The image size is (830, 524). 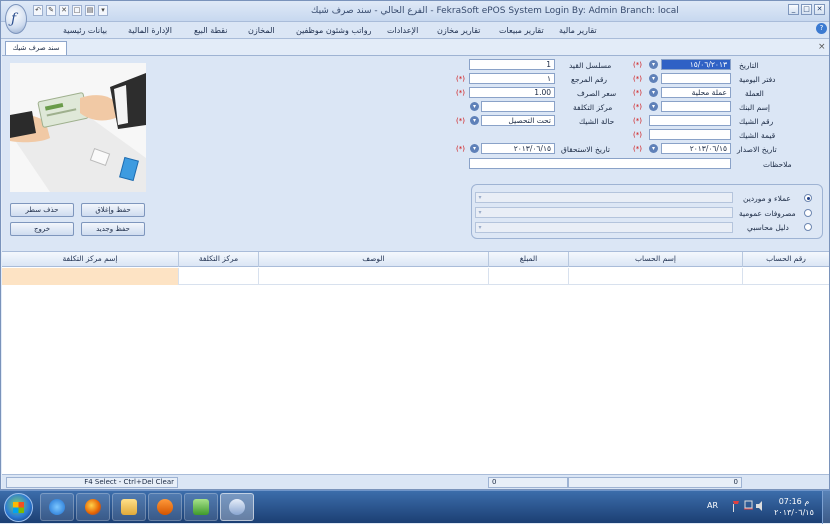 What do you see at coordinates (521, 30) in the screenshot?
I see `menu-sales-reports: تقارير مبيعات` at bounding box center [521, 30].